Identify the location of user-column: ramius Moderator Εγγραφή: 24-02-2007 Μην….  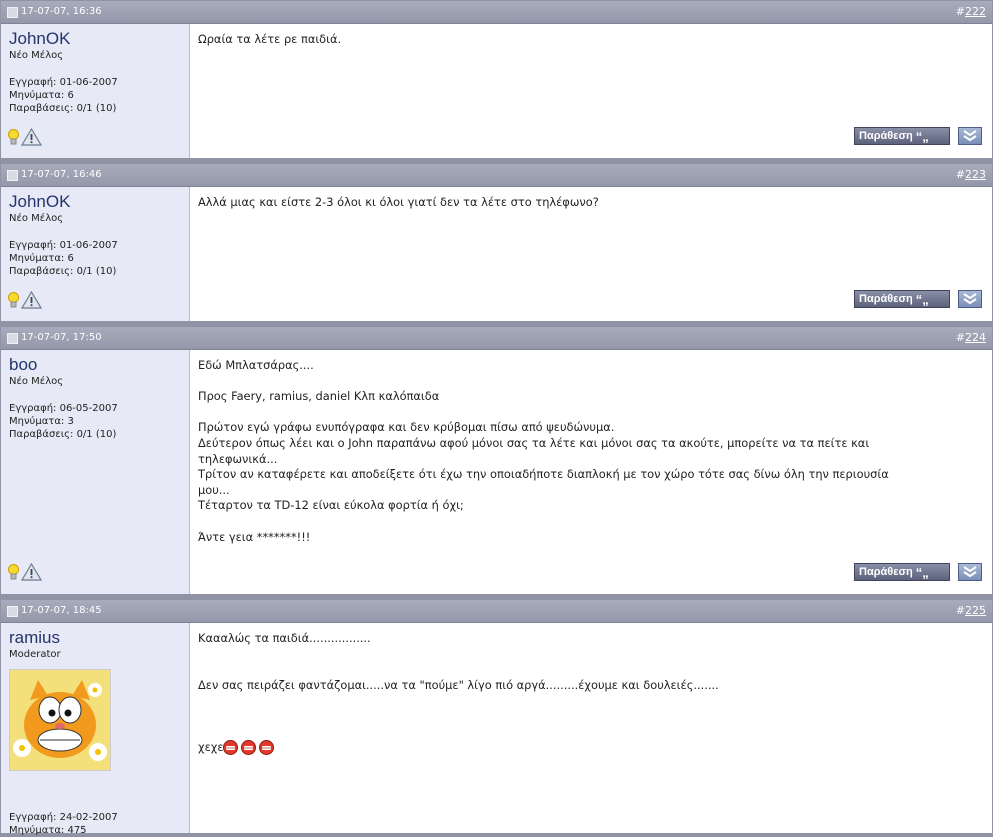
(95, 729).